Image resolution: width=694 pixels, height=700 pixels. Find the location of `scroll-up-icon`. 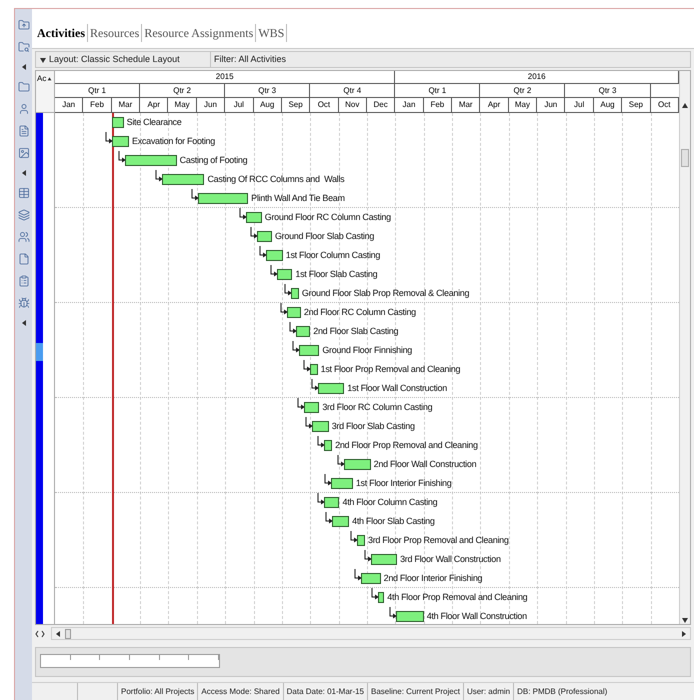

scroll-up-icon is located at coordinates (685, 105).